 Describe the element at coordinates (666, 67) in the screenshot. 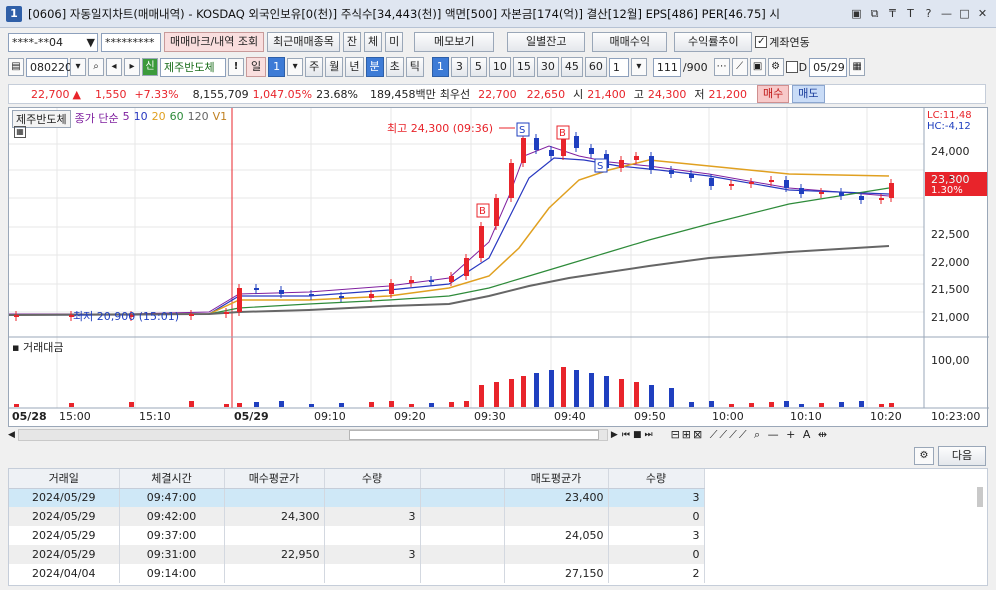

I see `count-input: 111` at that location.